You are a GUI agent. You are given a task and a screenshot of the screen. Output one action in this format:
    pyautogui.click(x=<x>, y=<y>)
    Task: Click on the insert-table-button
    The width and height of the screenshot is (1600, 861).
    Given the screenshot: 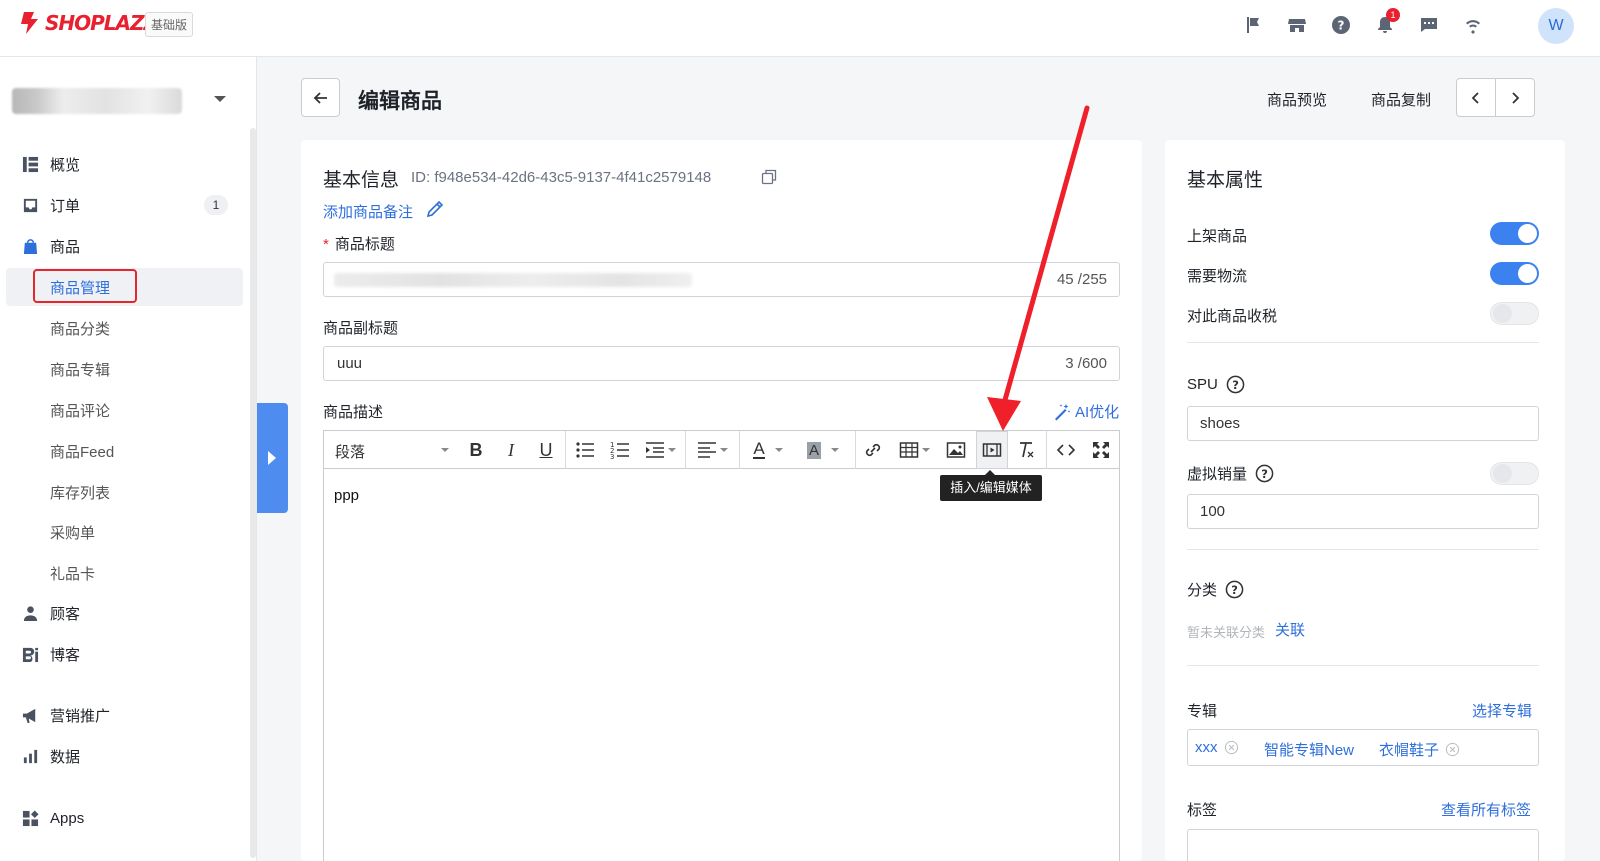 What is the action you would take?
    pyautogui.click(x=914, y=450)
    